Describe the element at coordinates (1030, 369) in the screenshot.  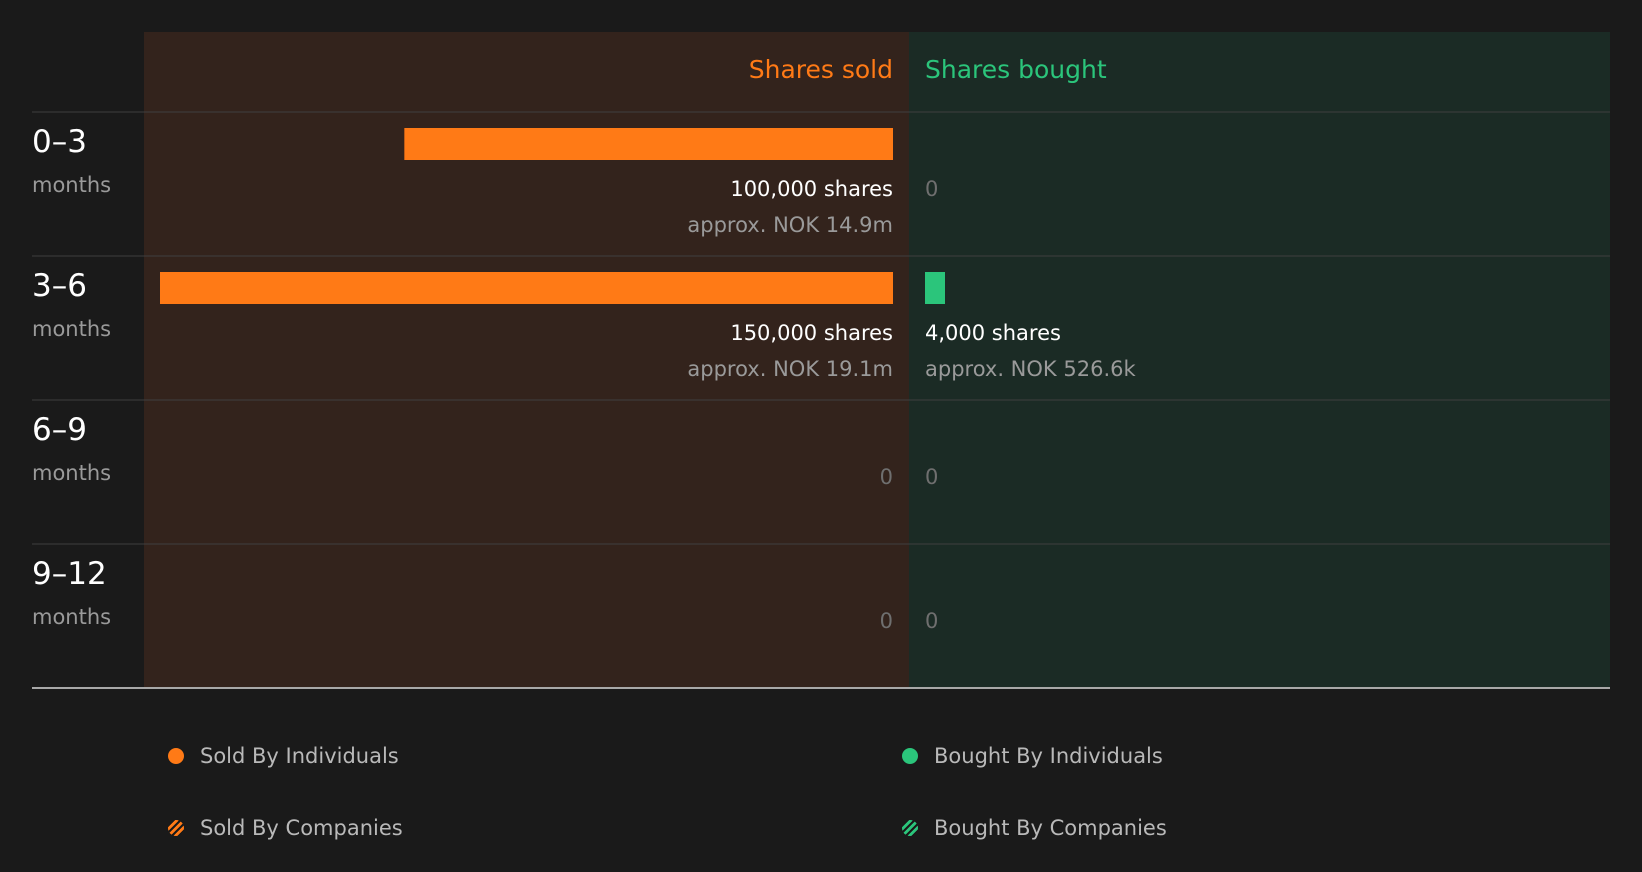
I see `bought-approx-label: approx. NOK 526.6k` at that location.